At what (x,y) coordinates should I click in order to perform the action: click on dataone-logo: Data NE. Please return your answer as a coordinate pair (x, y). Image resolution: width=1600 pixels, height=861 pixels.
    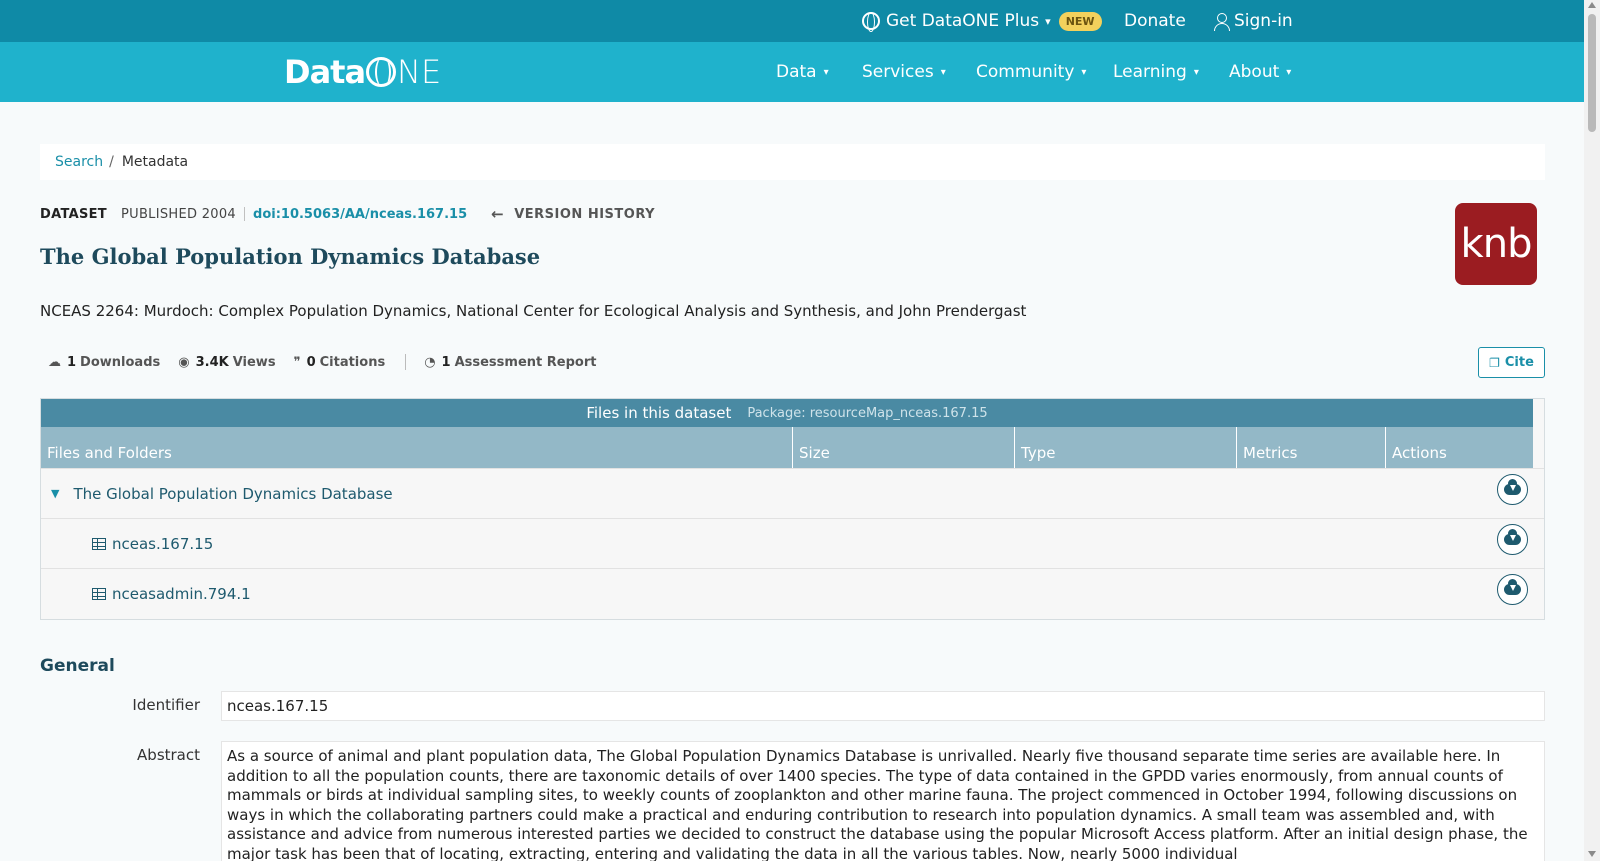
    Looking at the image, I should click on (362, 72).